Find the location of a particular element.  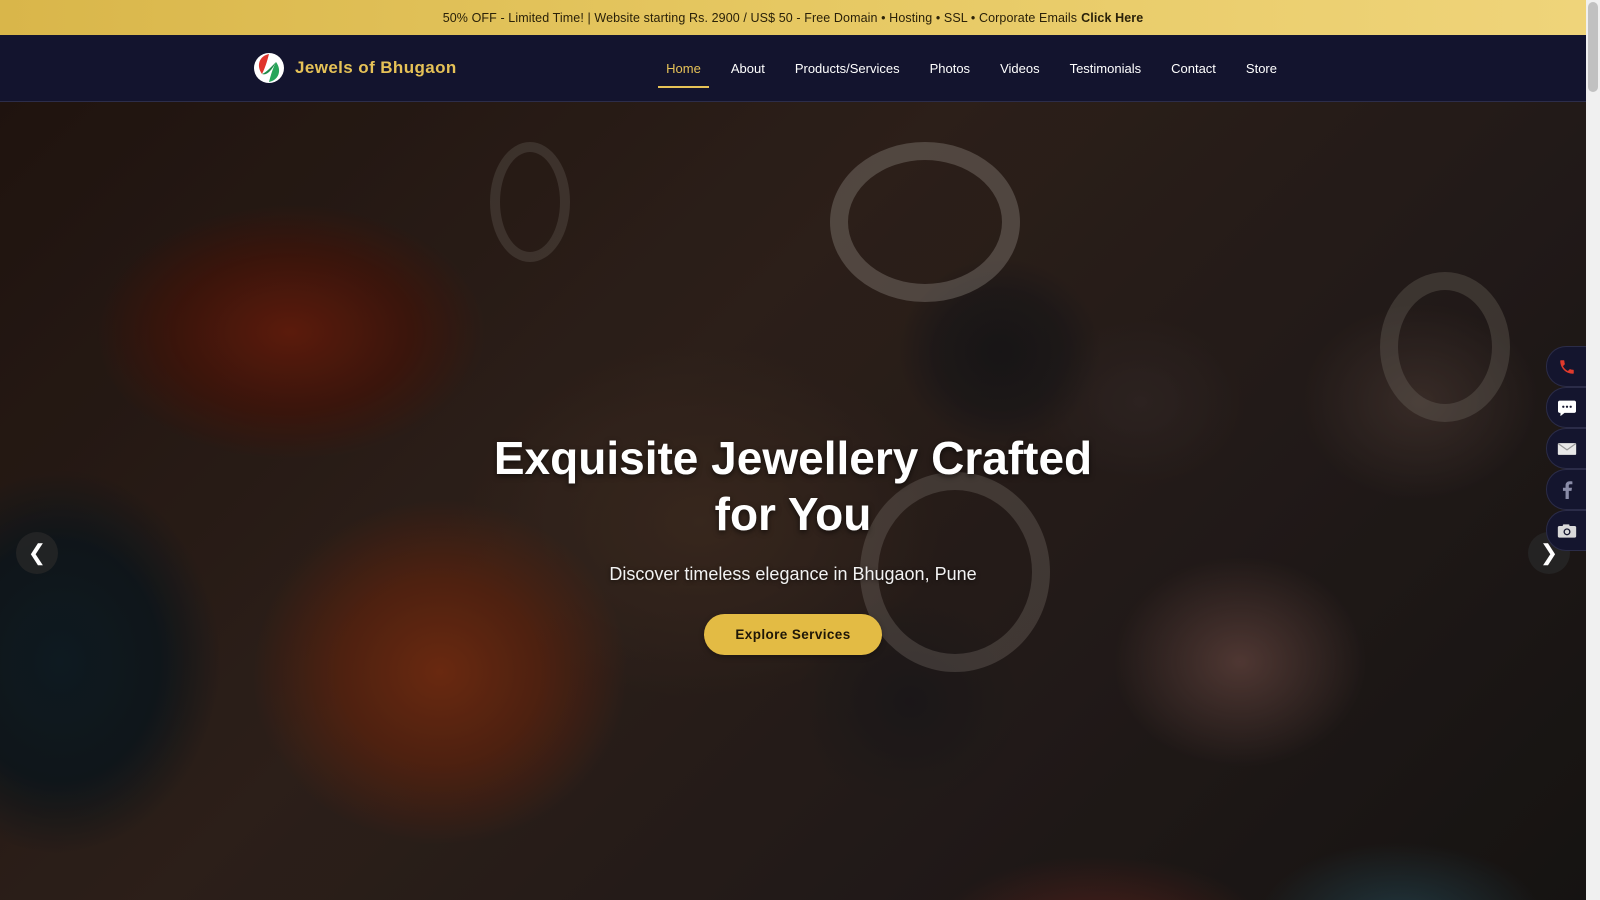

chat-button is located at coordinates (1566, 407).